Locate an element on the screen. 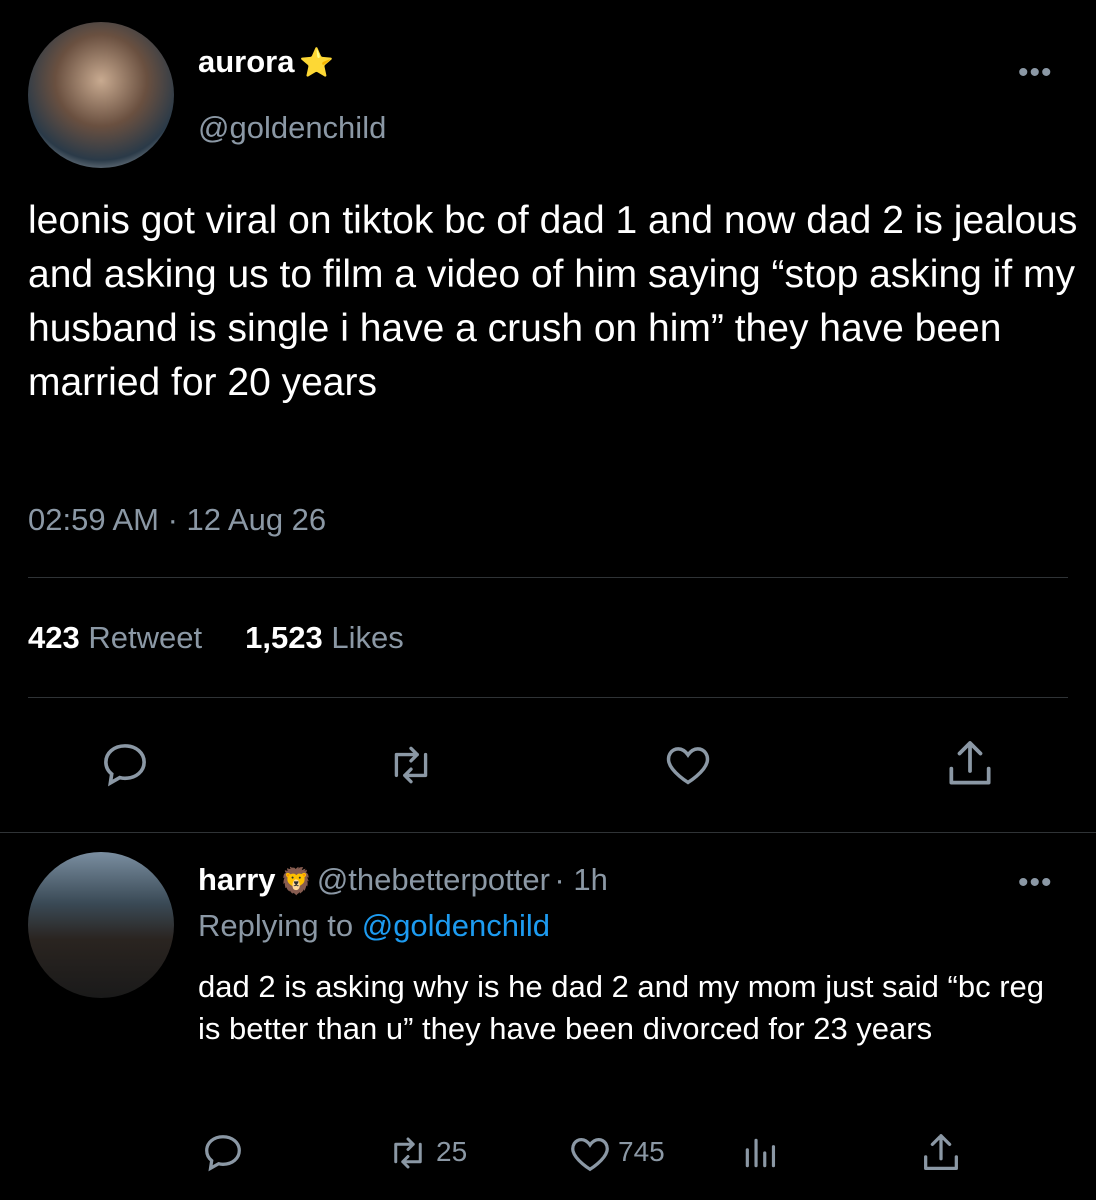 The height and width of the screenshot is (1200, 1096). reply-like-count: 745 is located at coordinates (641, 1151).